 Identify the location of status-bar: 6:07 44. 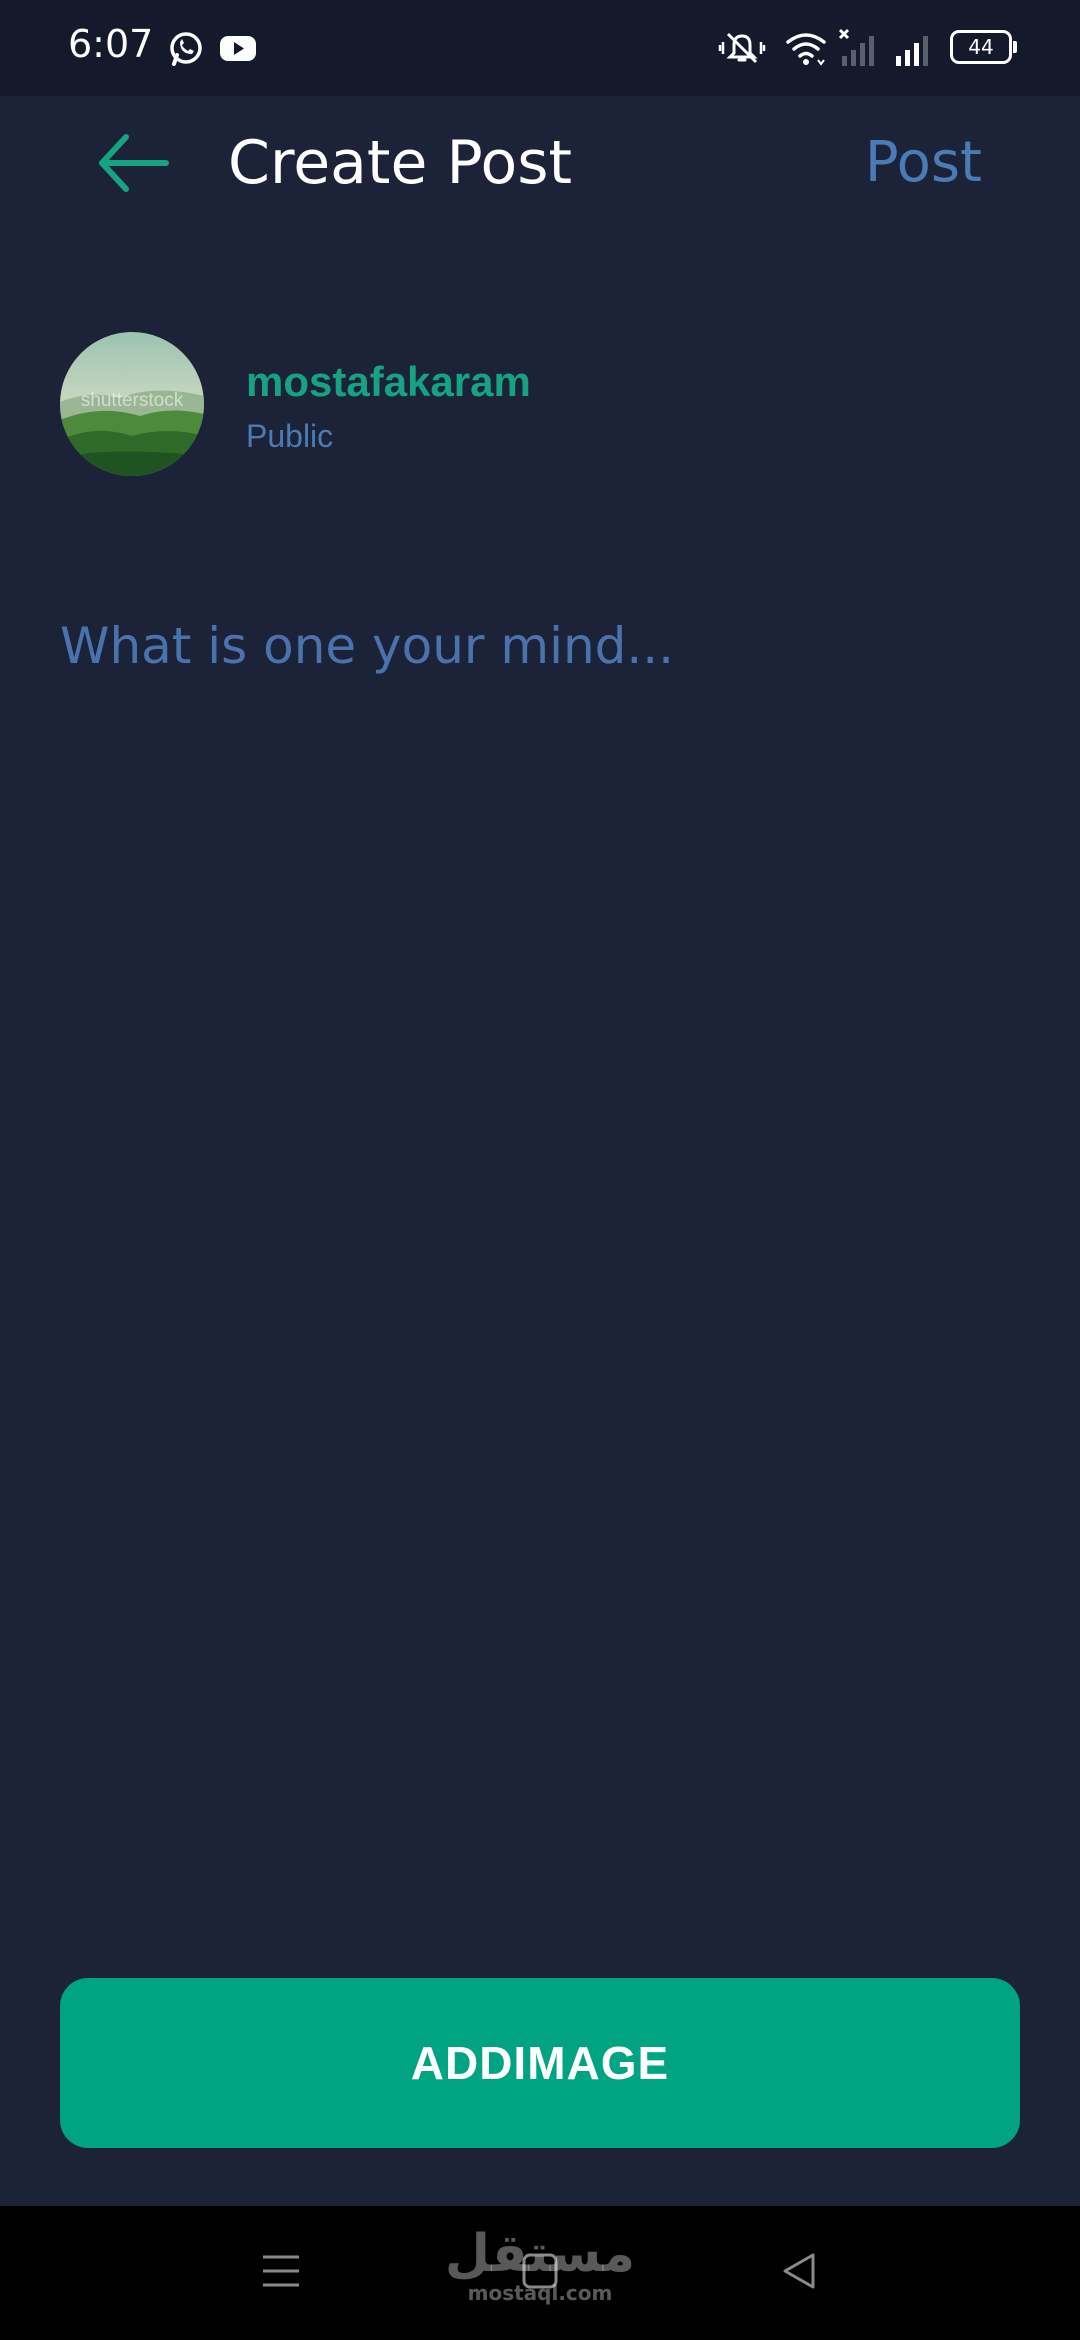
(540, 48).